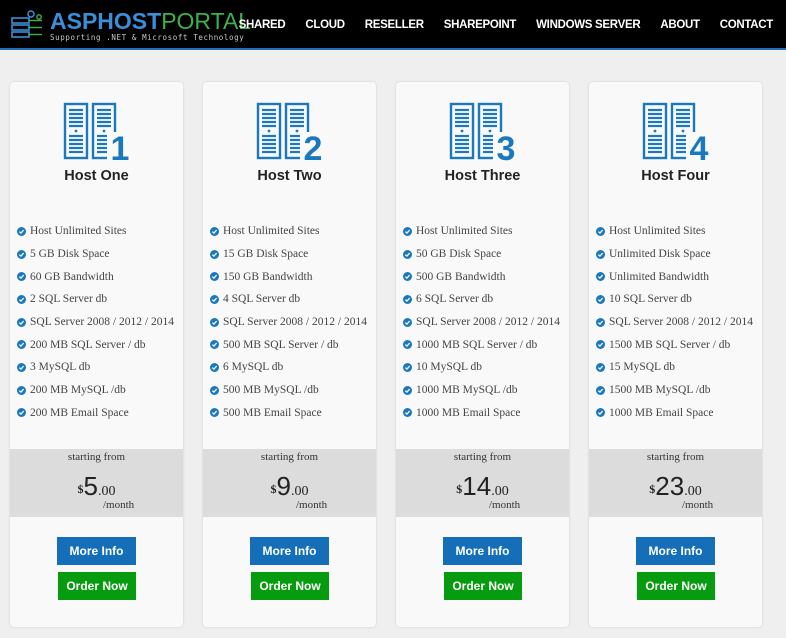 The height and width of the screenshot is (638, 786). I want to click on nav-about: ABOUT, so click(680, 25).